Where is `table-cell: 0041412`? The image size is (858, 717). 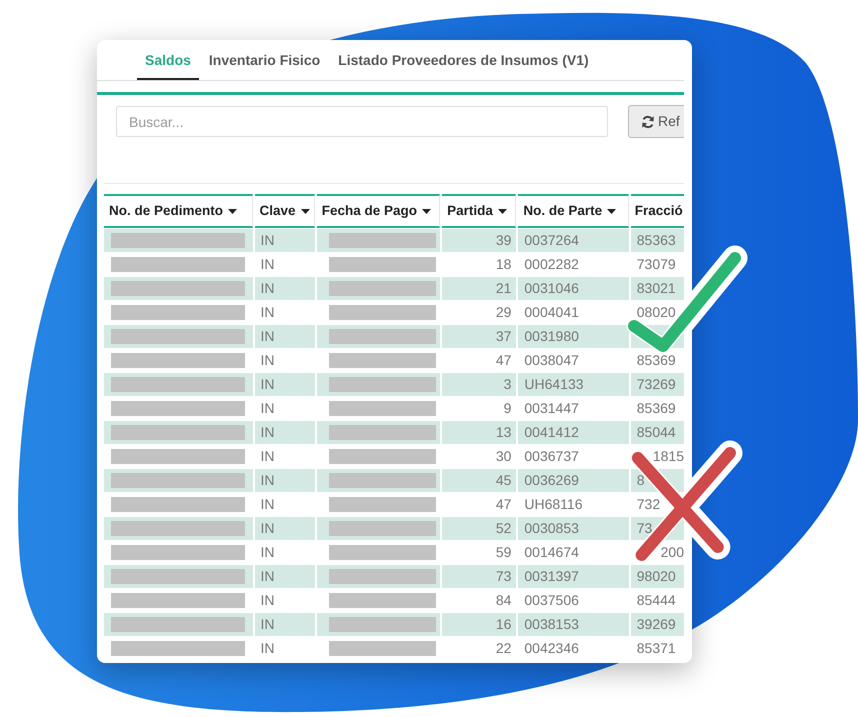
table-cell: 0041412 is located at coordinates (573, 432).